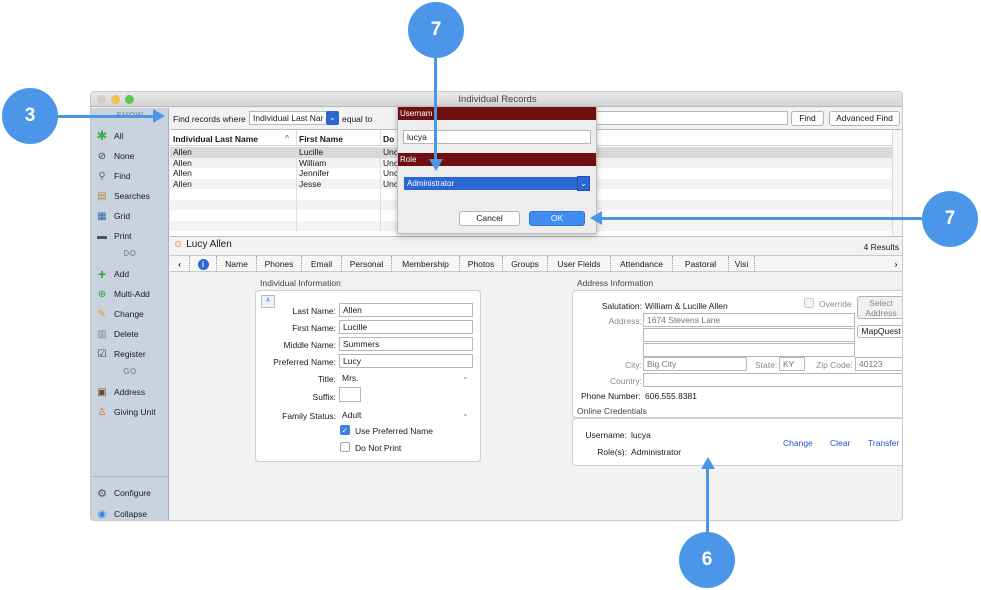 Image resolution: width=981 pixels, height=590 pixels. I want to click on tab-groups: Groups, so click(525, 264).